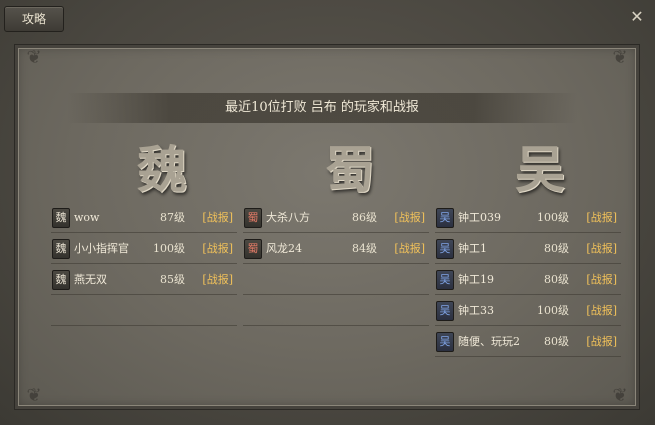 This screenshot has height=425, width=655. Describe the element at coordinates (336, 218) in the screenshot. I see `list-item: 蜀 大杀八方 86级 [战报]` at that location.